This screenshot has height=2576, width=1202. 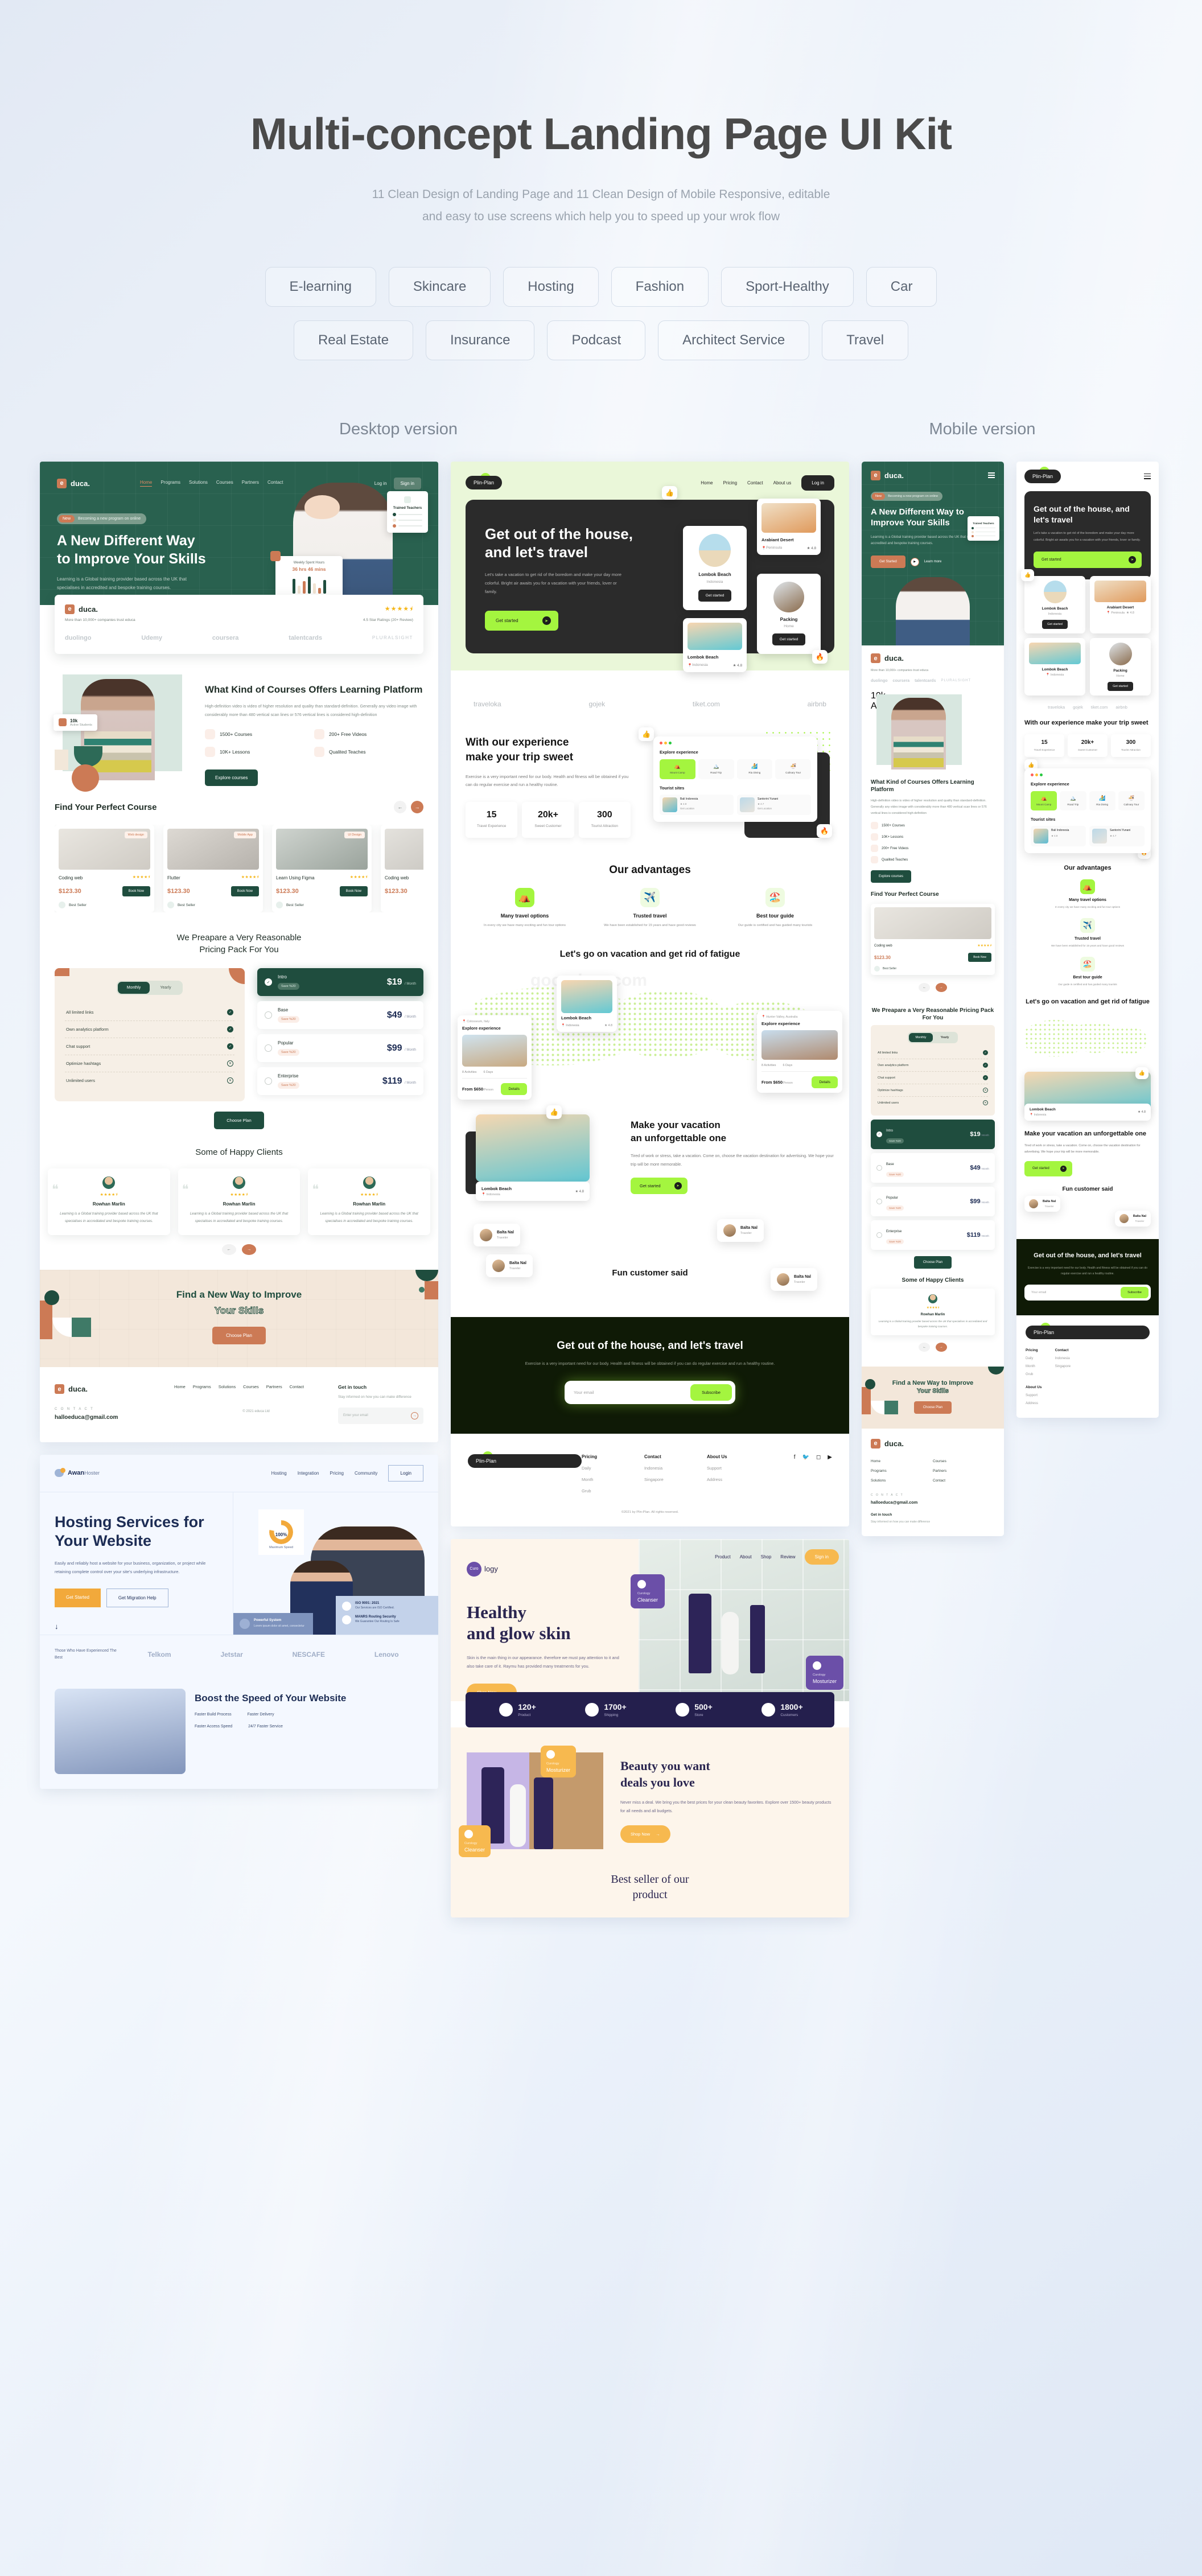 I want to click on footer-email: halloeduca@gmail.com, so click(x=114, y=1418).